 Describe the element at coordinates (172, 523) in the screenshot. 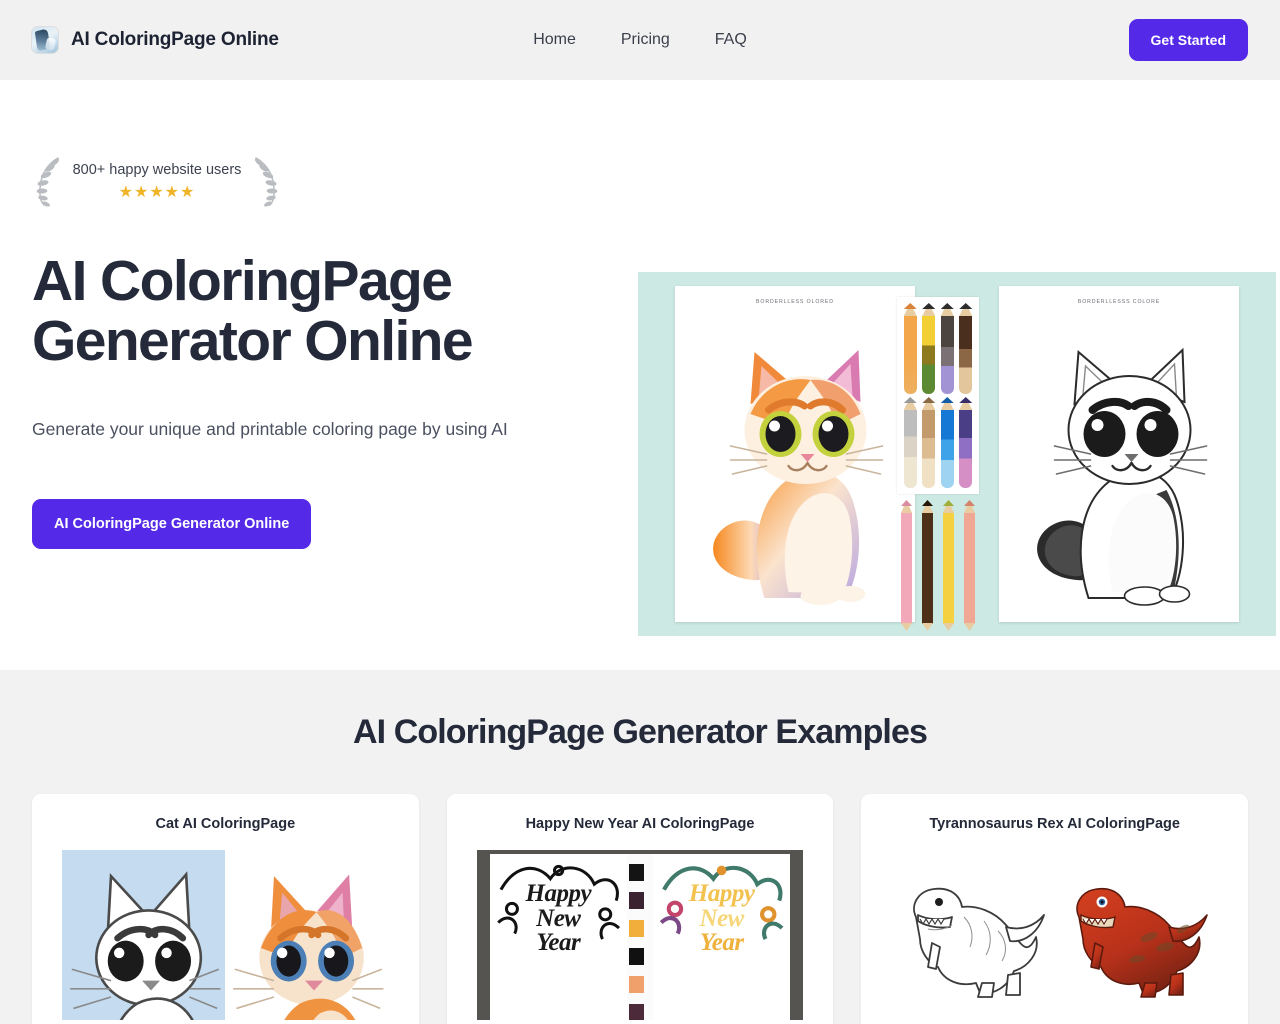

I see `hero-cta-button: AI ColoringPage Generator Online` at that location.